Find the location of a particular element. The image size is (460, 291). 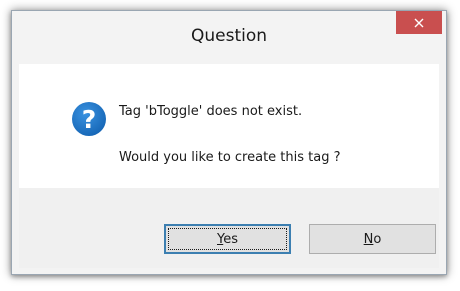

no-label-rest: o is located at coordinates (377, 239).